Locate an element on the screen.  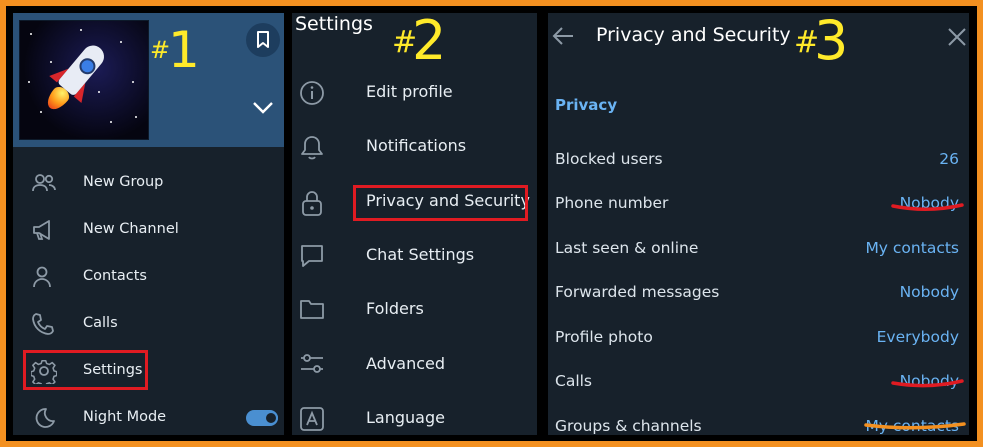
settings-item-label: Notifications is located at coordinates (416, 145).